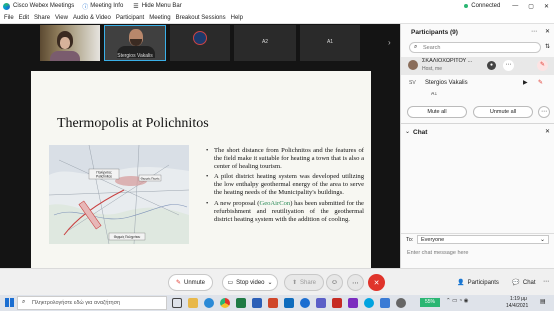  Describe the element at coordinates (177, 303) in the screenshot. I see `task-view-icon` at that location.